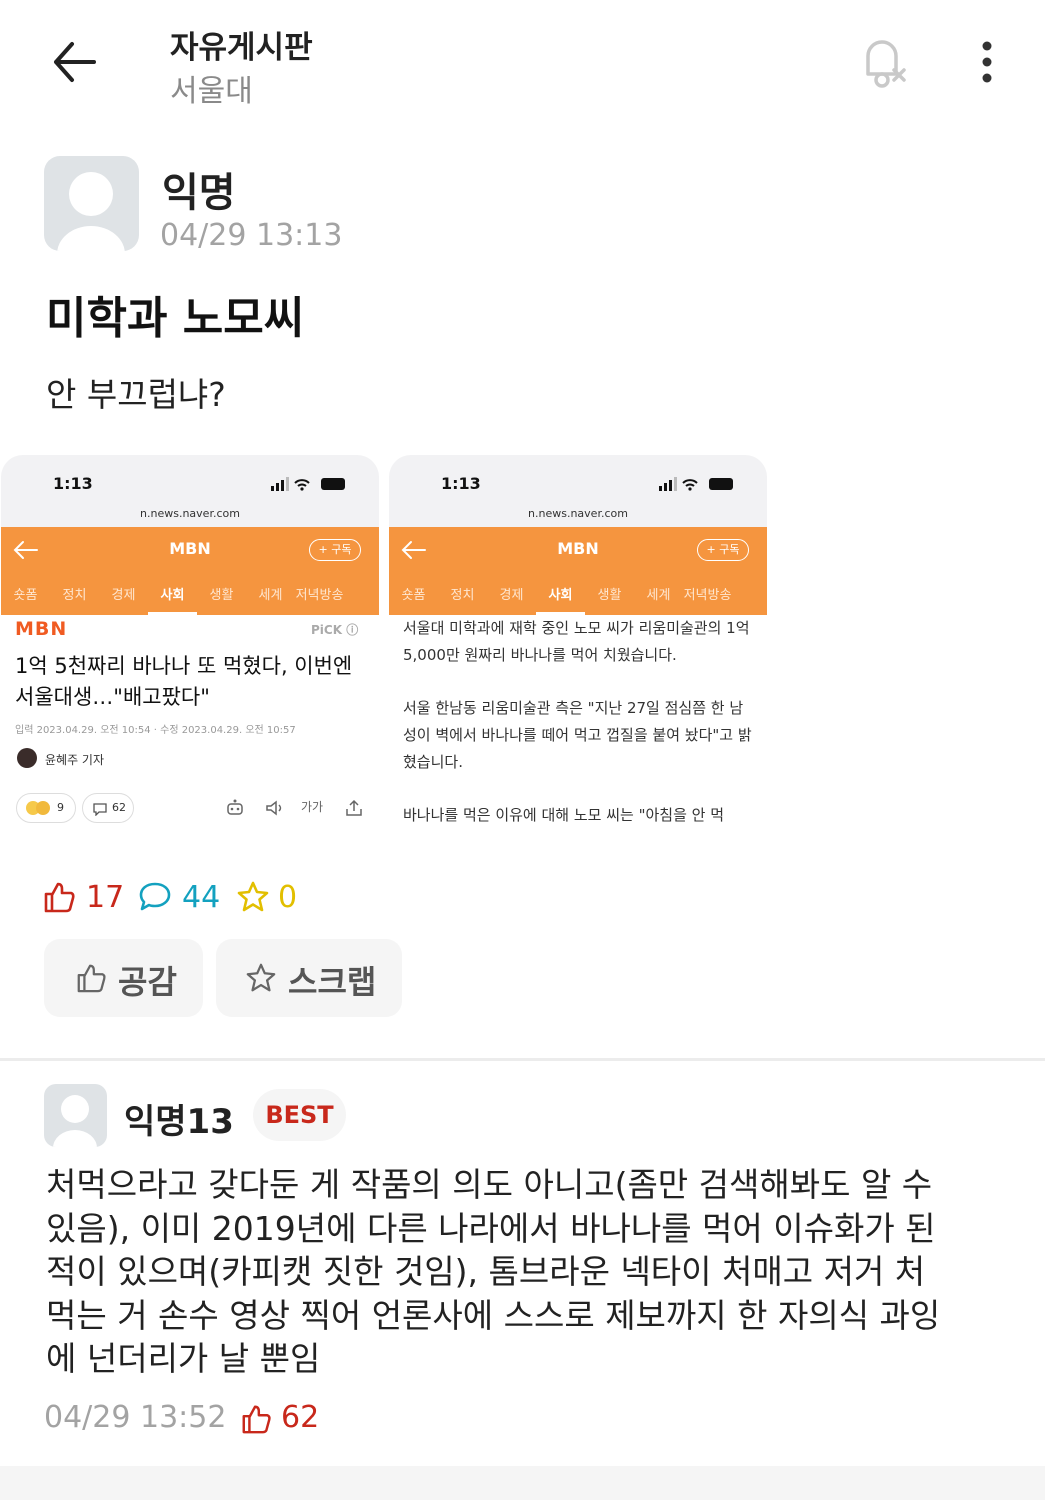 This screenshot has height=1500, width=1045. Describe the element at coordinates (312, 807) in the screenshot. I see `font-size-label: 가가` at that location.